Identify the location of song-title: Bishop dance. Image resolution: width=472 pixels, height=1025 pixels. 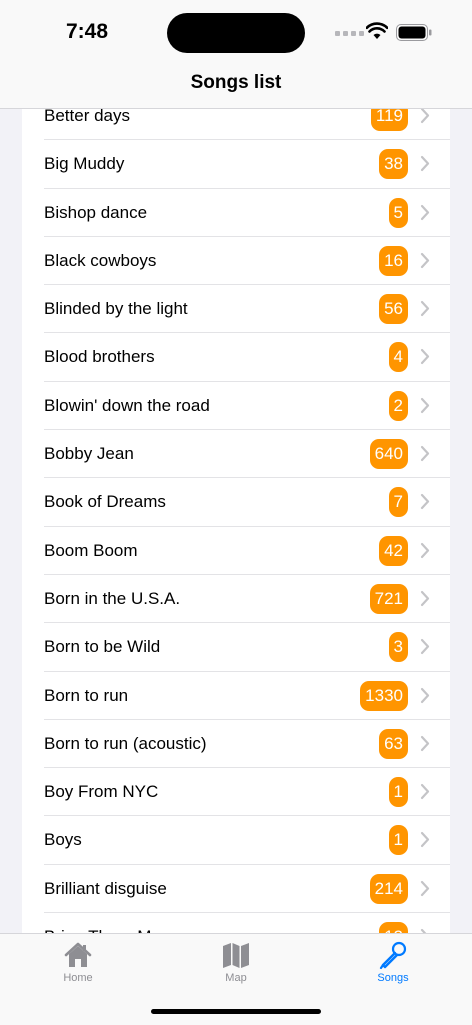
(96, 212).